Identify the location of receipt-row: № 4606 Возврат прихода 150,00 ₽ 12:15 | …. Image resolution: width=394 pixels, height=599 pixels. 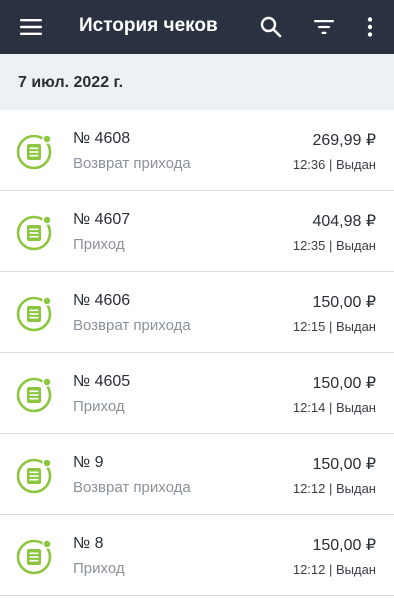
(197, 312).